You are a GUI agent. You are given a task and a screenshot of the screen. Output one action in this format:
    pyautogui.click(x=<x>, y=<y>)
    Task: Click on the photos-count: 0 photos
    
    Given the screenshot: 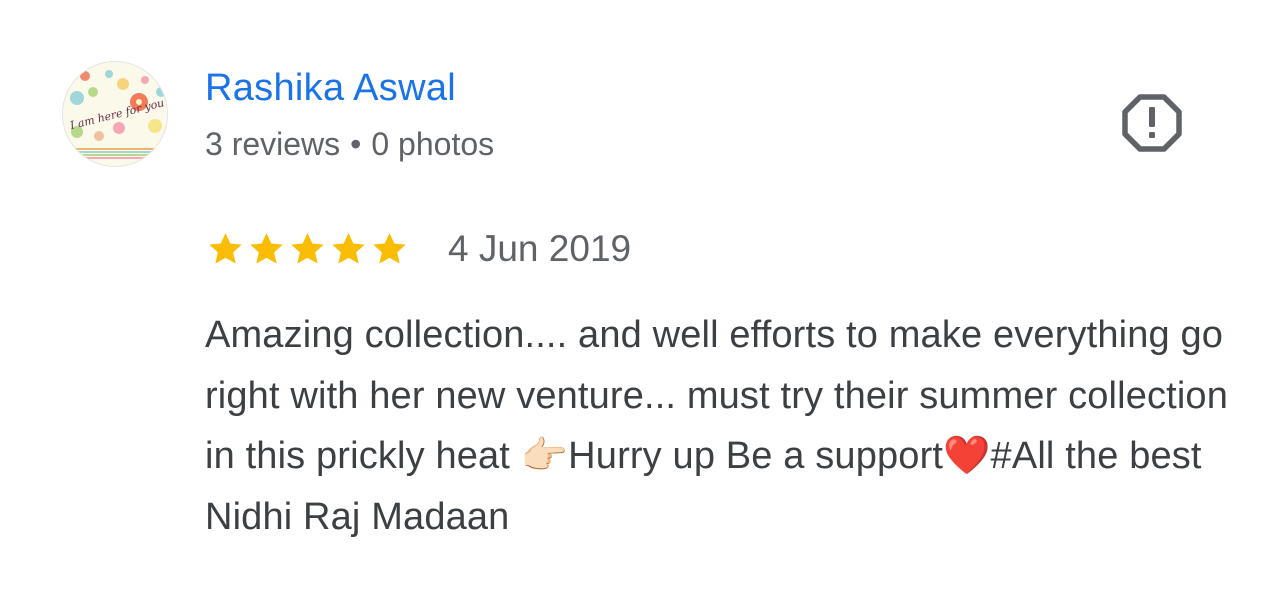 What is the action you would take?
    pyautogui.click(x=433, y=144)
    